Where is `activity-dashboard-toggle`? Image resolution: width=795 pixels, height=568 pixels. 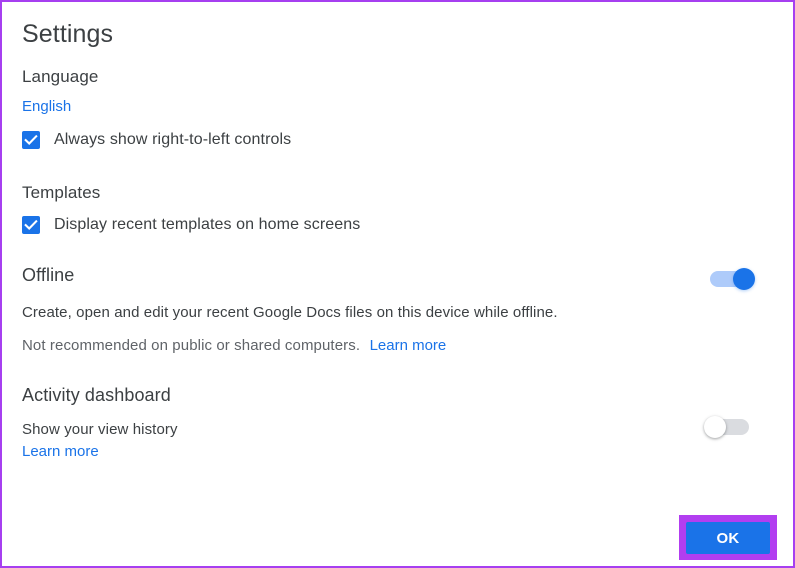
activity-dashboard-toggle is located at coordinates (726, 427).